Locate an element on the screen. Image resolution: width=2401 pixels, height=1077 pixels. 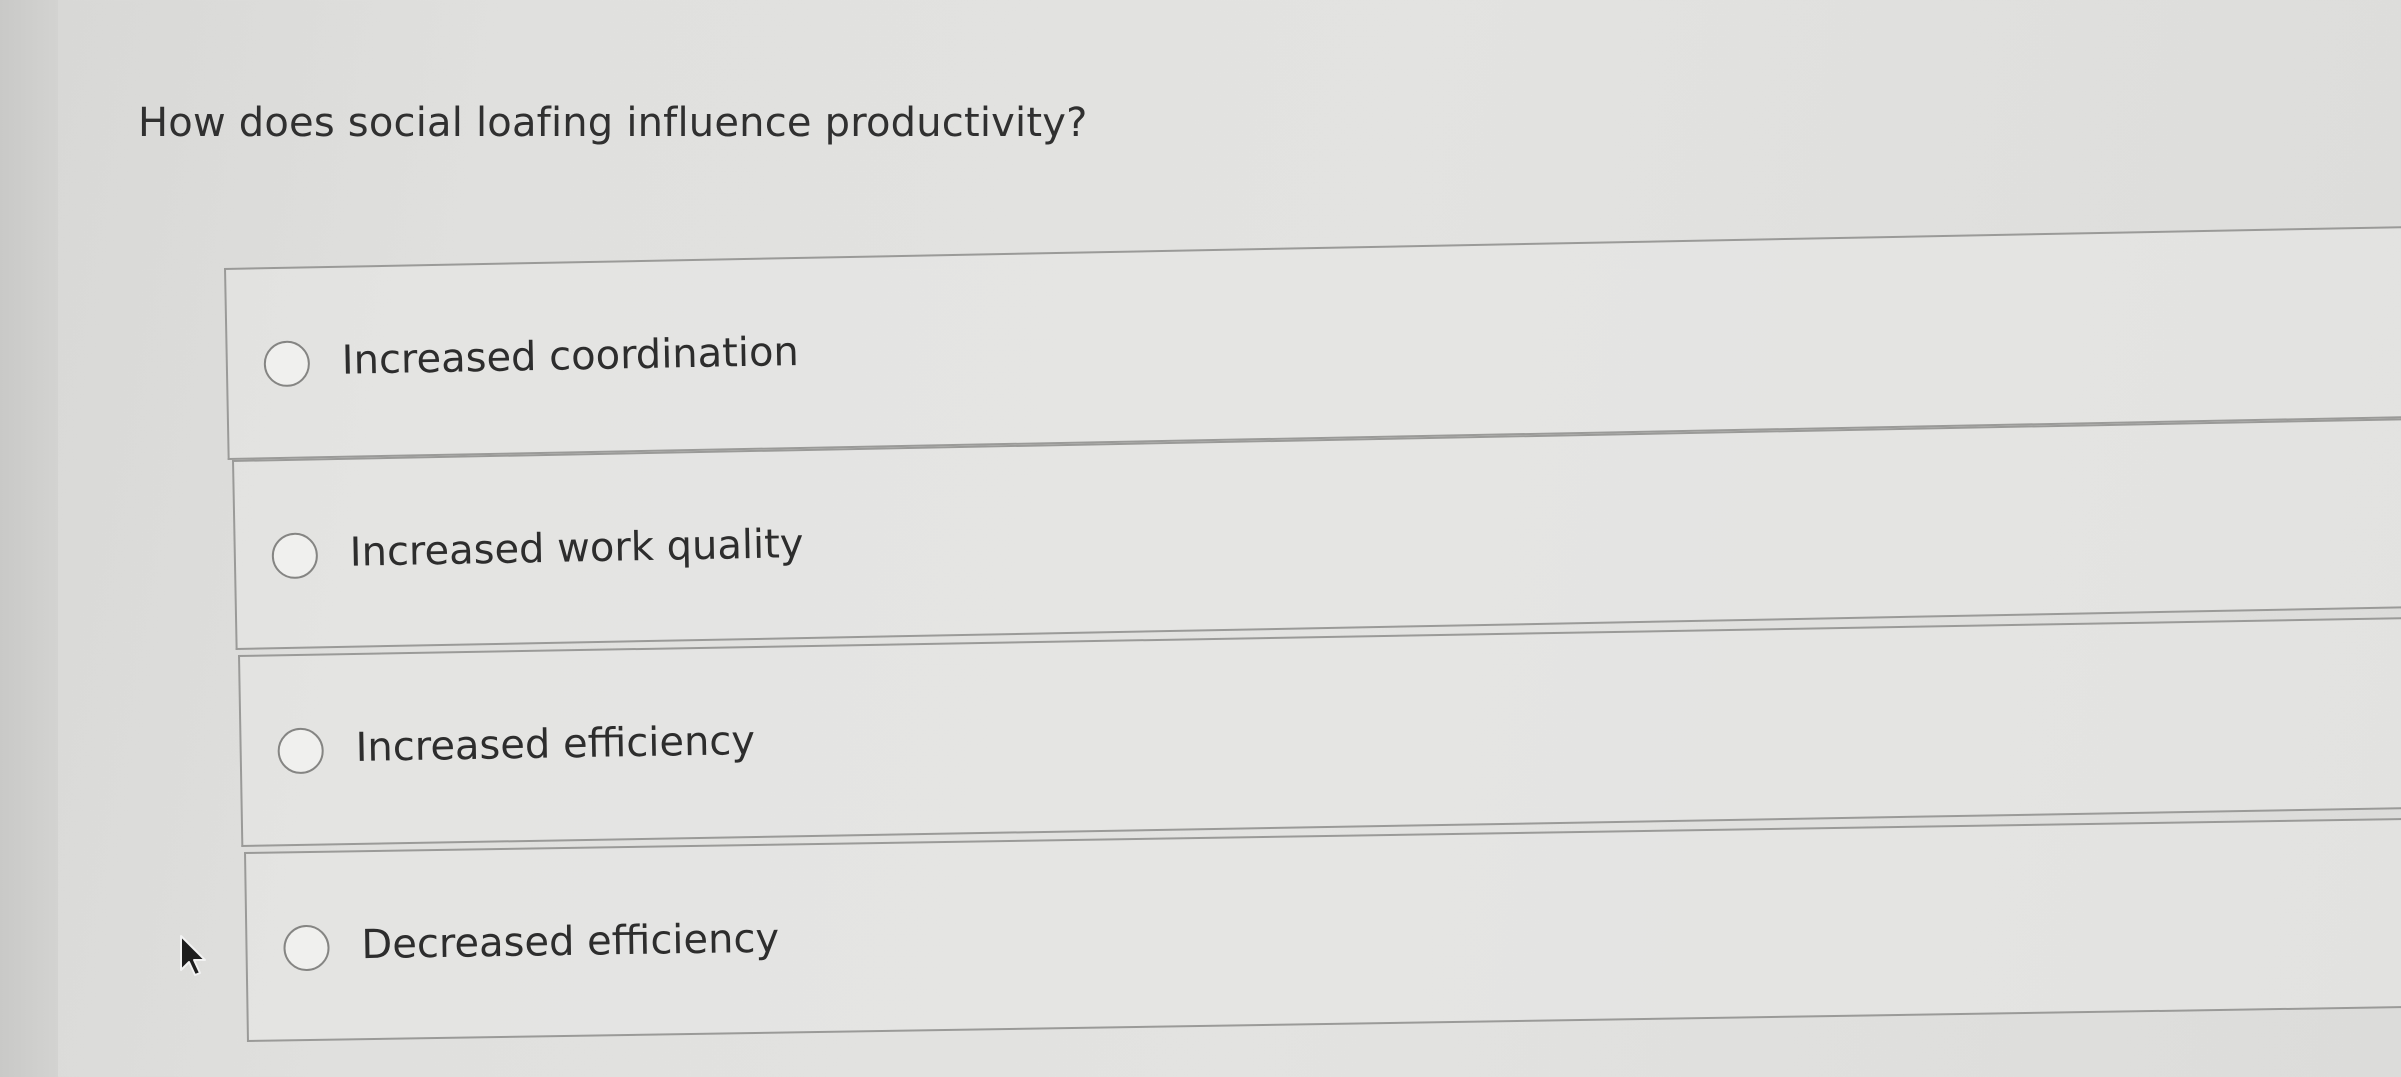
option-label: Increased efficiency is located at coordinates (555, 744).